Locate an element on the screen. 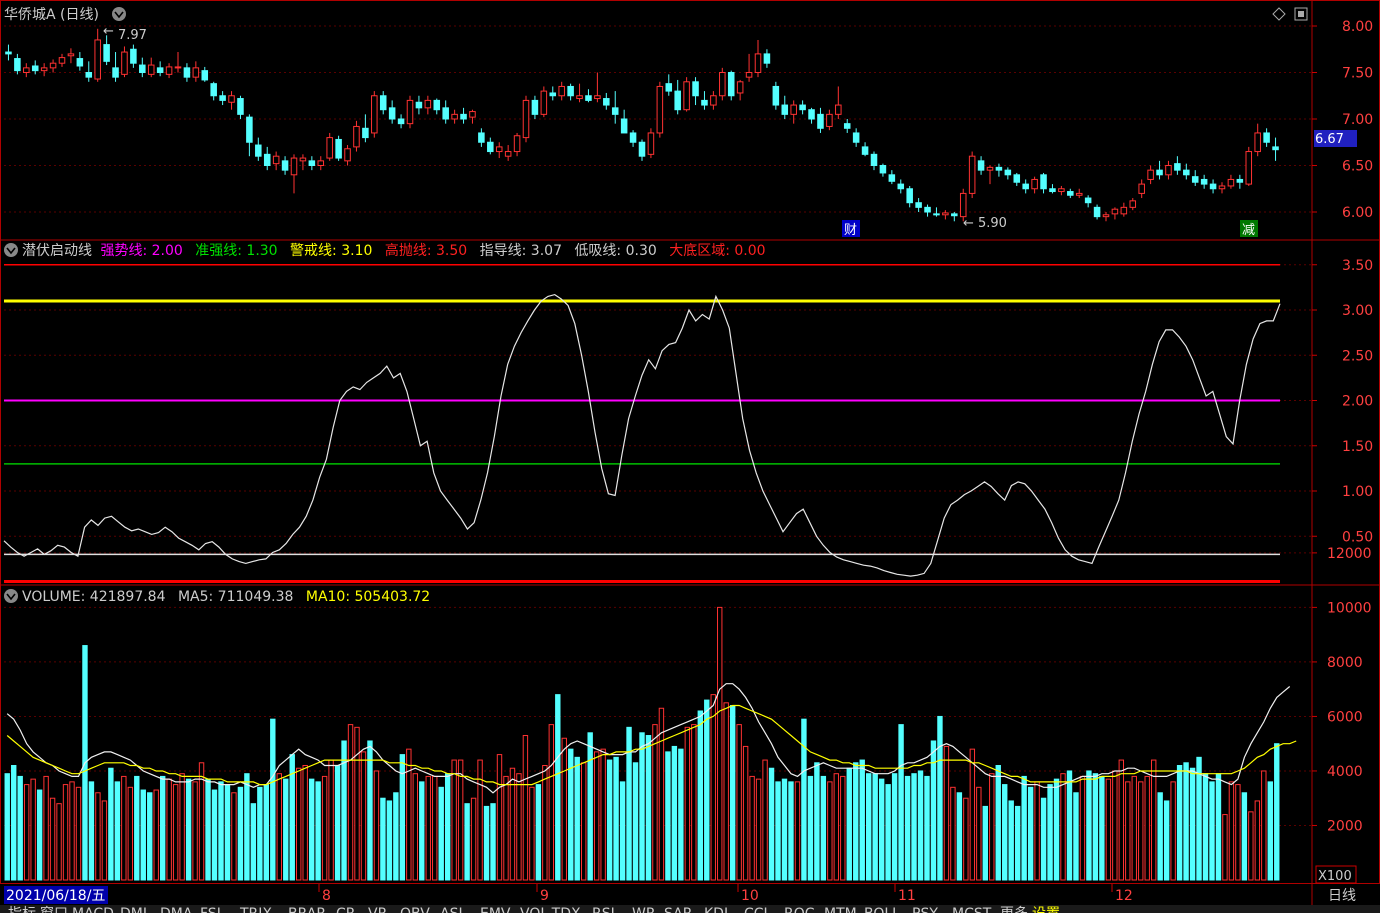 Image resolution: width=1380 pixels, height=913 pixels. tab-item: CCI is located at coordinates (756, 909).